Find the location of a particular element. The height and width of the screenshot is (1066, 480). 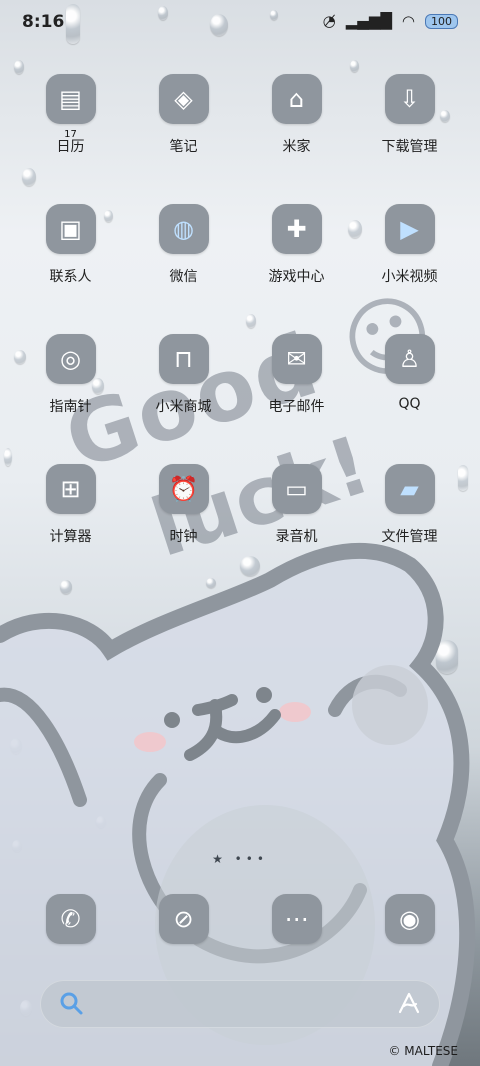

app-label: 时钟 is located at coordinates (183, 537).